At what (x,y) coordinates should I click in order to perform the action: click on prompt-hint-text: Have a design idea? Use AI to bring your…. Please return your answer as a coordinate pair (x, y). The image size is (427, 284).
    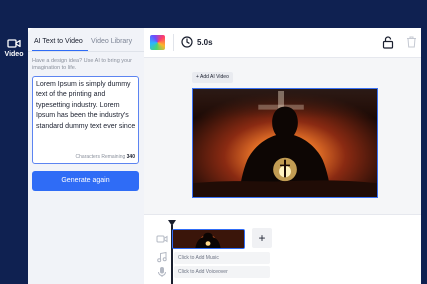
    Looking at the image, I should click on (82, 64).